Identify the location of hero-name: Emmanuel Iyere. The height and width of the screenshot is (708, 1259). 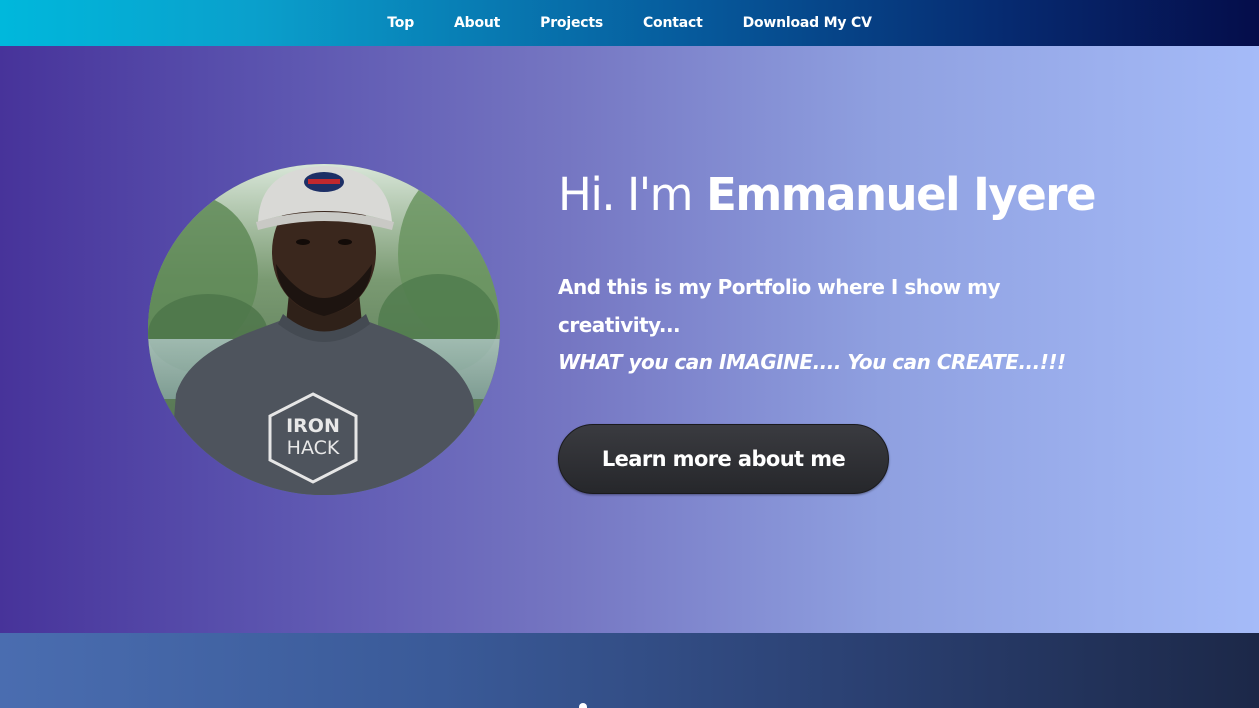
(901, 194).